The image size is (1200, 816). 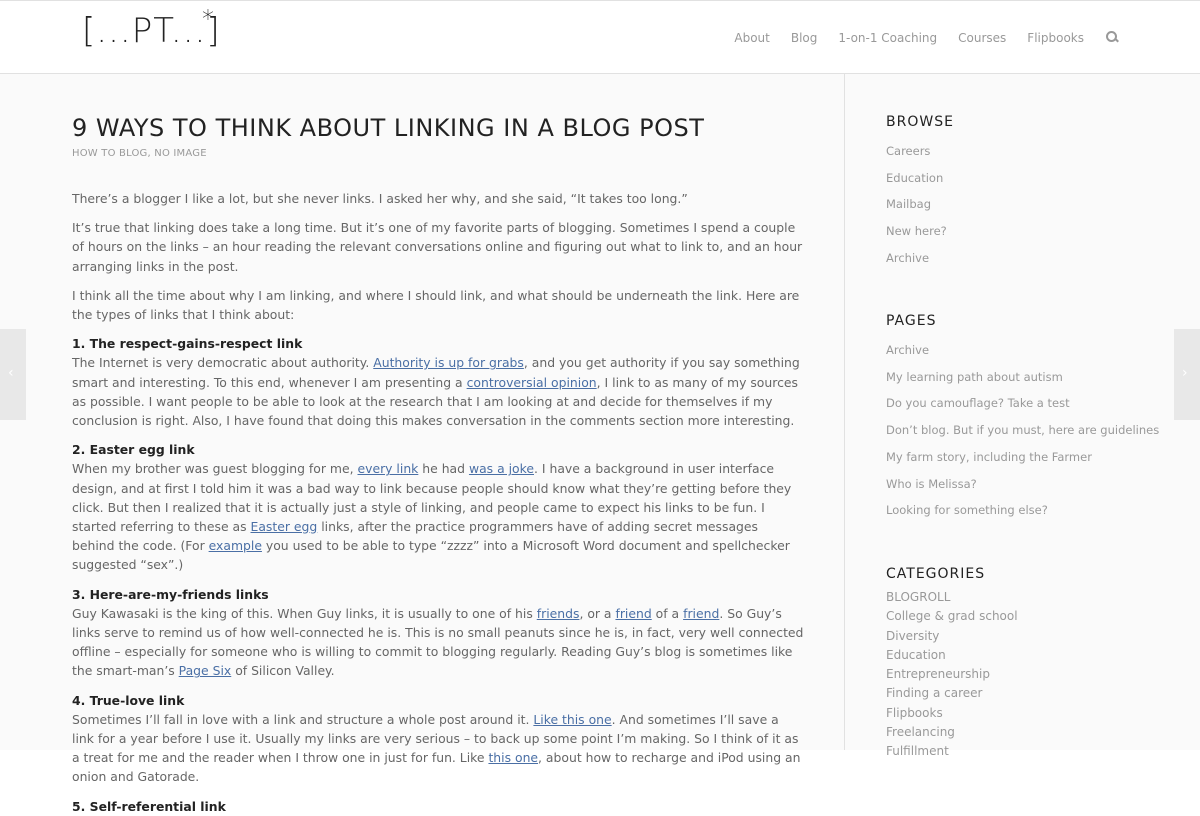 I want to click on chevron-left-icon: ‹, so click(x=11, y=373).